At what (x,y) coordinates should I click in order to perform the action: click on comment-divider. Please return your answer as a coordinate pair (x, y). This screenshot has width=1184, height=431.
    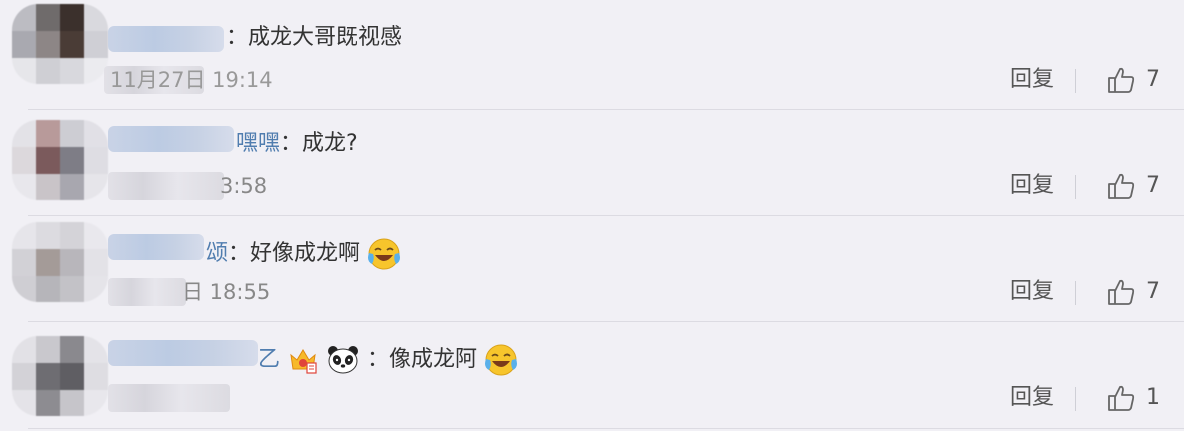
    Looking at the image, I should click on (606, 428).